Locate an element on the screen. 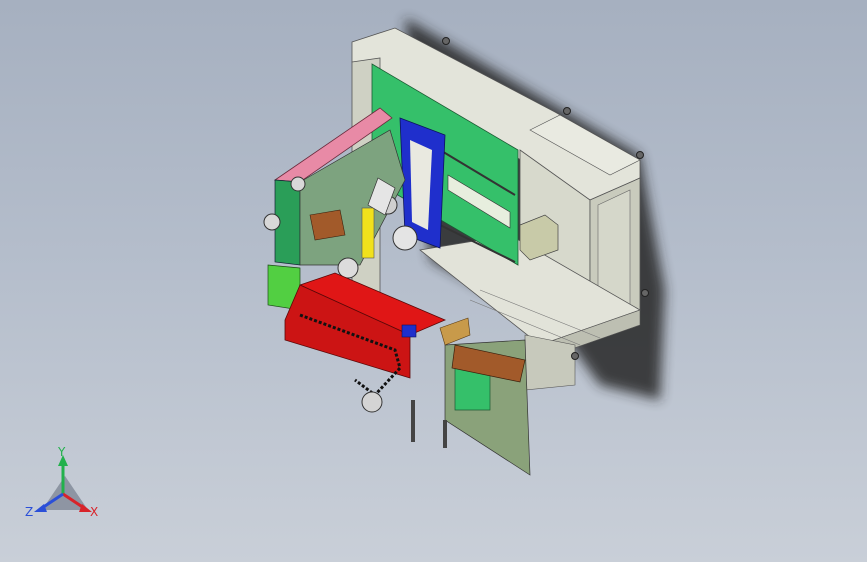 This screenshot has width=867, height=562. triad-y-label: Y is located at coordinates (61, 452).